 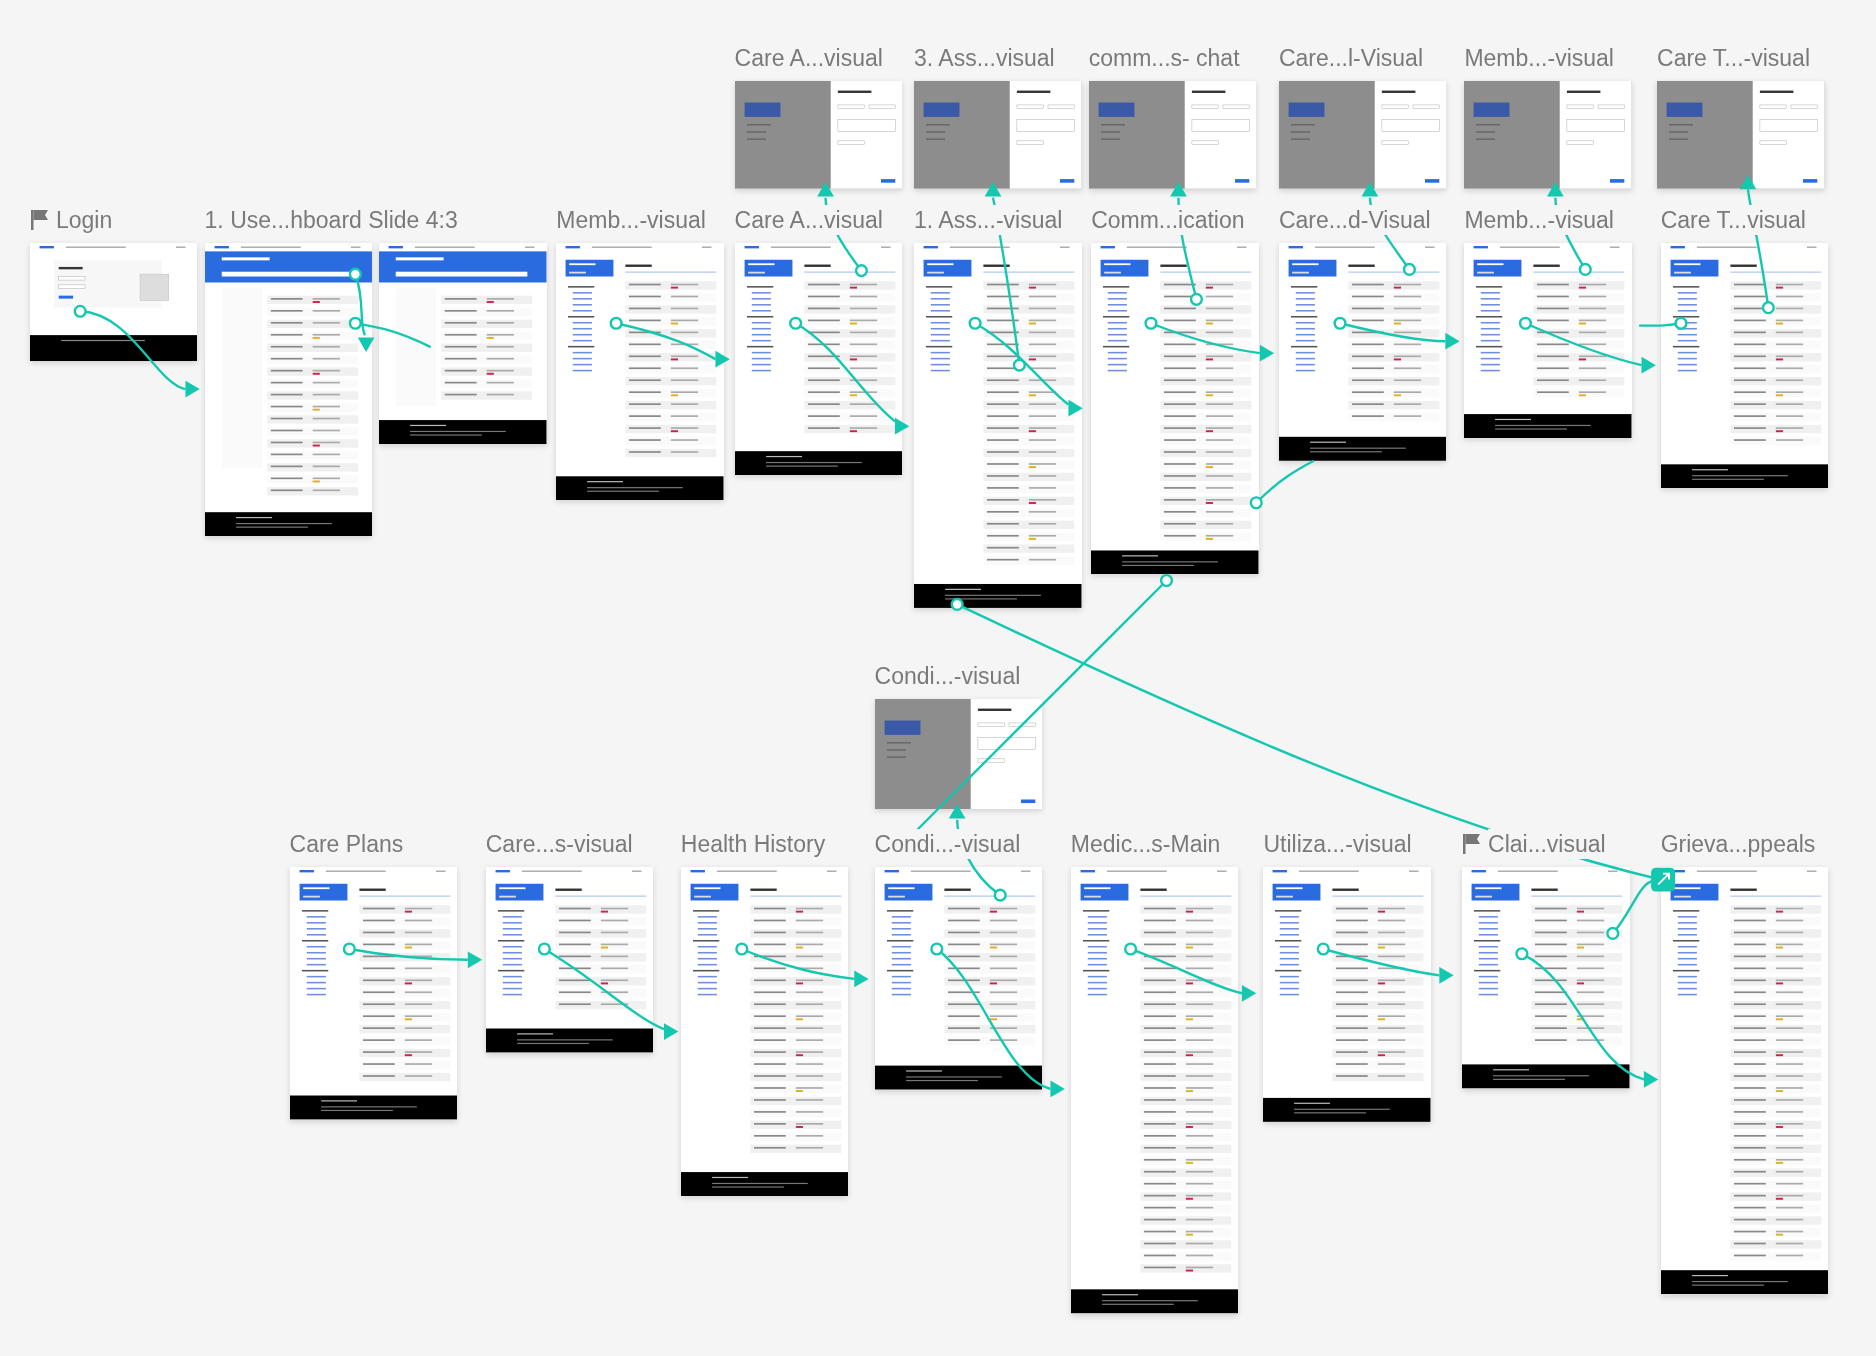 I want to click on frame-title: 1. Ass...-visual, so click(x=988, y=219).